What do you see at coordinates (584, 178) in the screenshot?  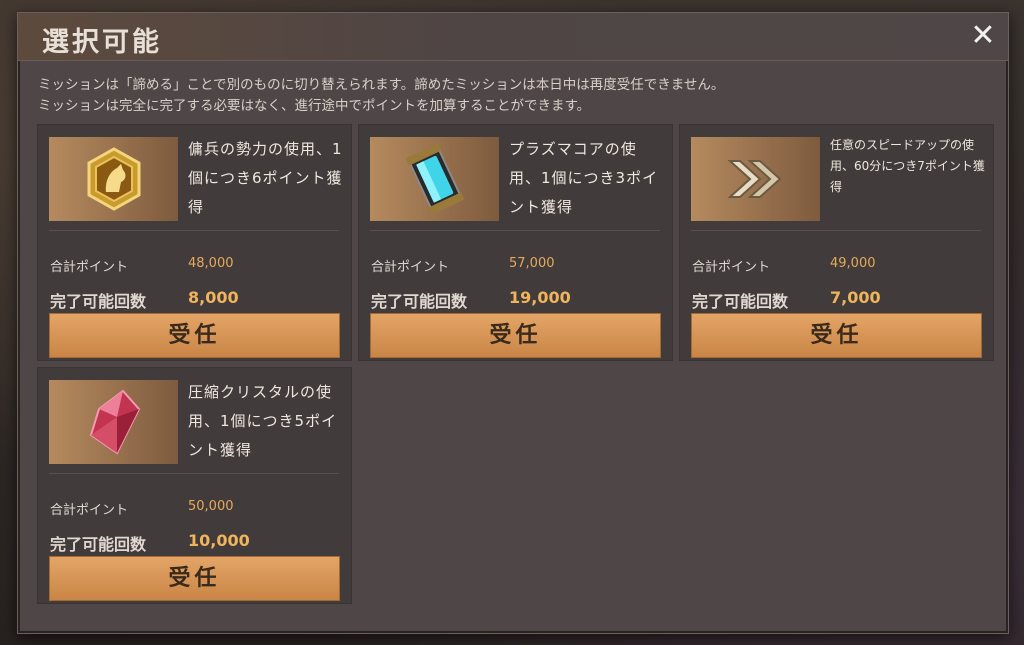 I see `mission-description: プラズマコアの使用、1個につき3ポイント獲得` at bounding box center [584, 178].